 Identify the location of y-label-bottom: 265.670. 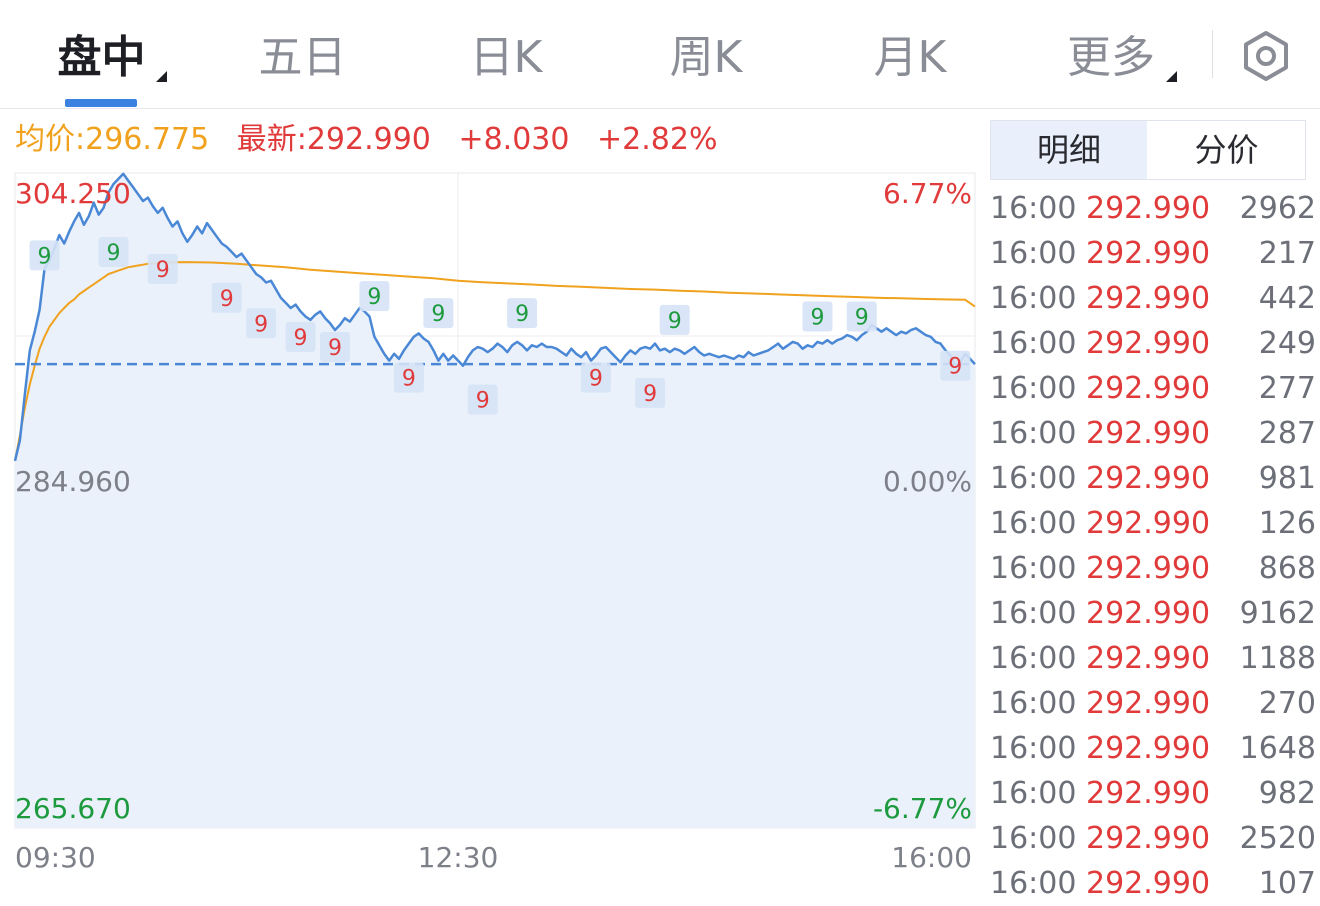
(73, 808).